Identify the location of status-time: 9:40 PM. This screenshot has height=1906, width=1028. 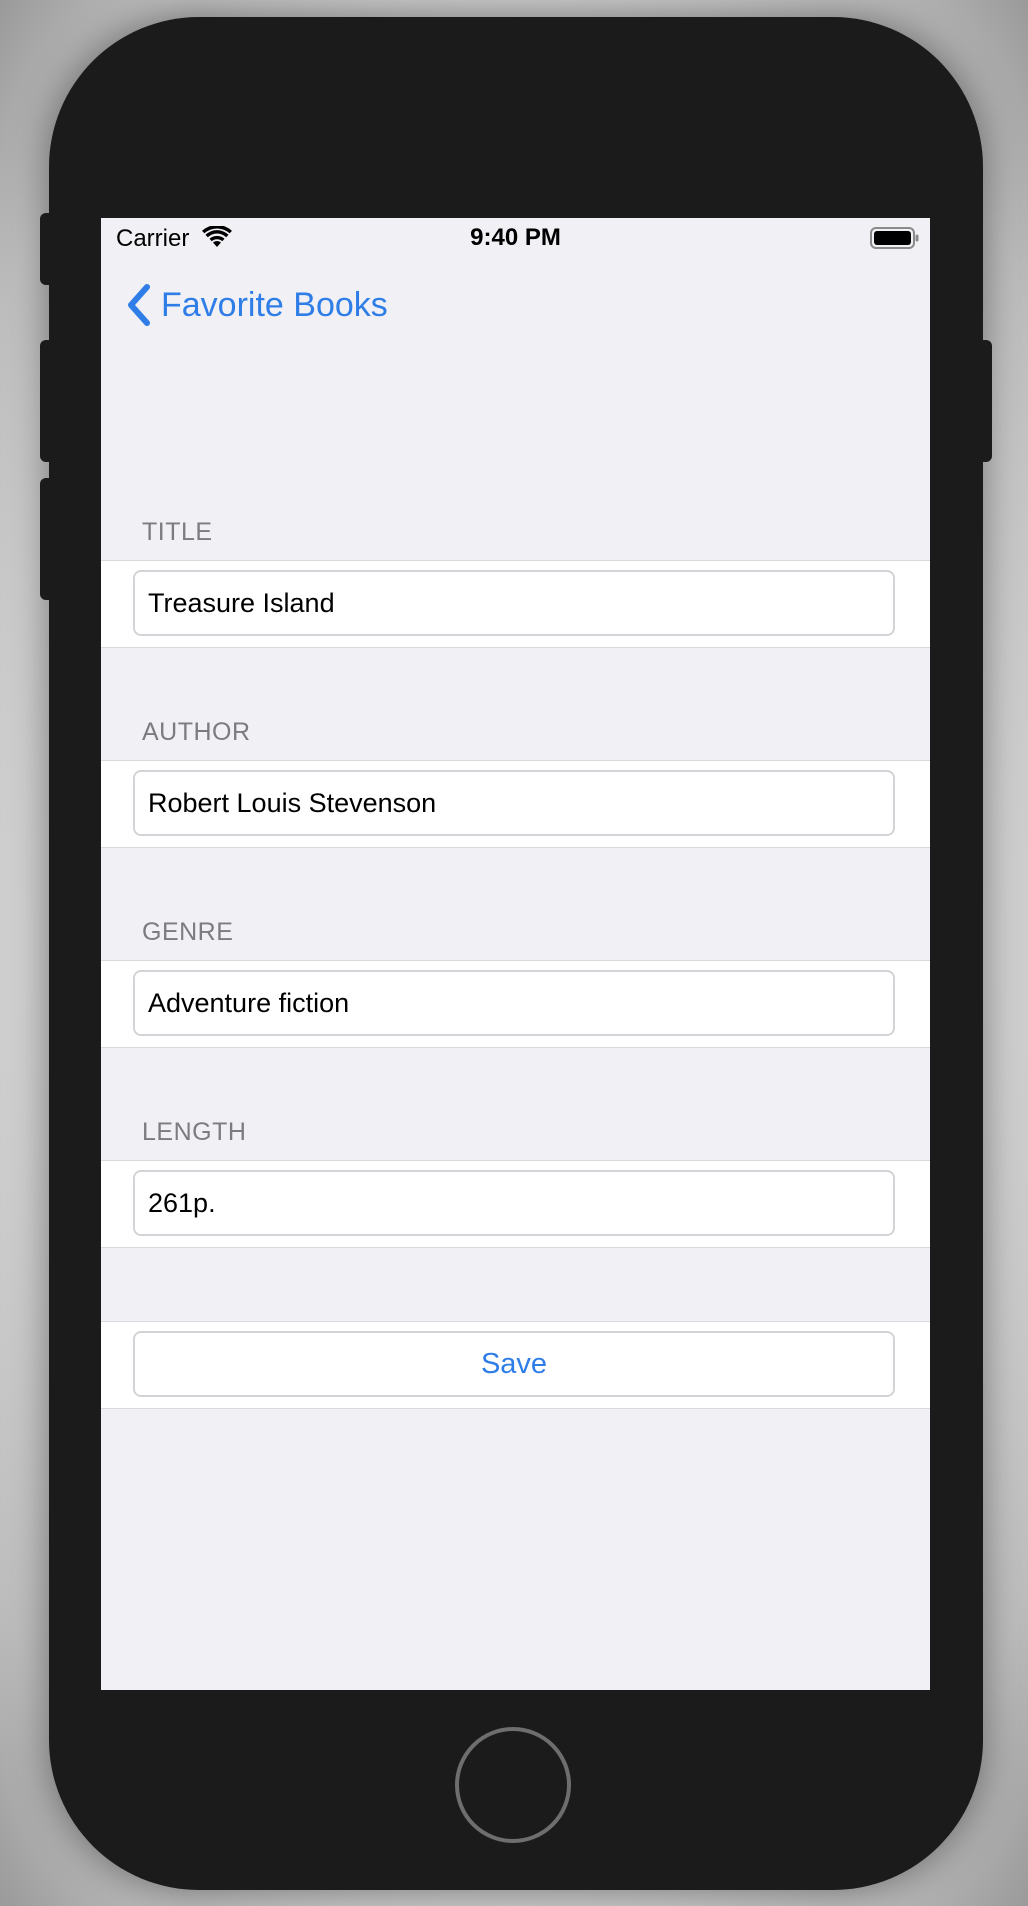
(515, 237).